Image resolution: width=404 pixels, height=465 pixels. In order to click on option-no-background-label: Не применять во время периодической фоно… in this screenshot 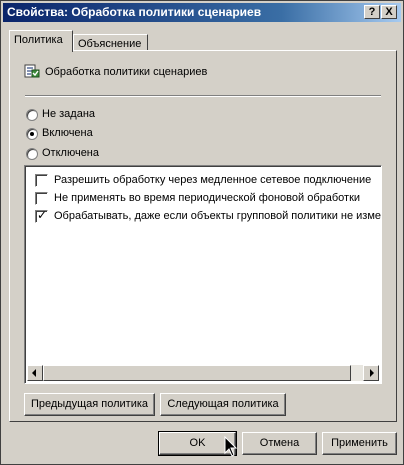, I will do `click(207, 198)`.